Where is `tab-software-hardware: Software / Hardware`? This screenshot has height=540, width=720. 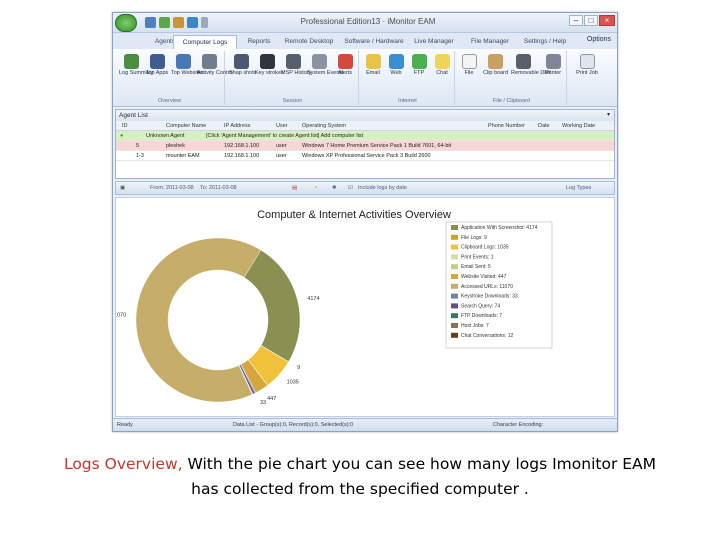 tab-software-hardware: Software / Hardware is located at coordinates (374, 42).